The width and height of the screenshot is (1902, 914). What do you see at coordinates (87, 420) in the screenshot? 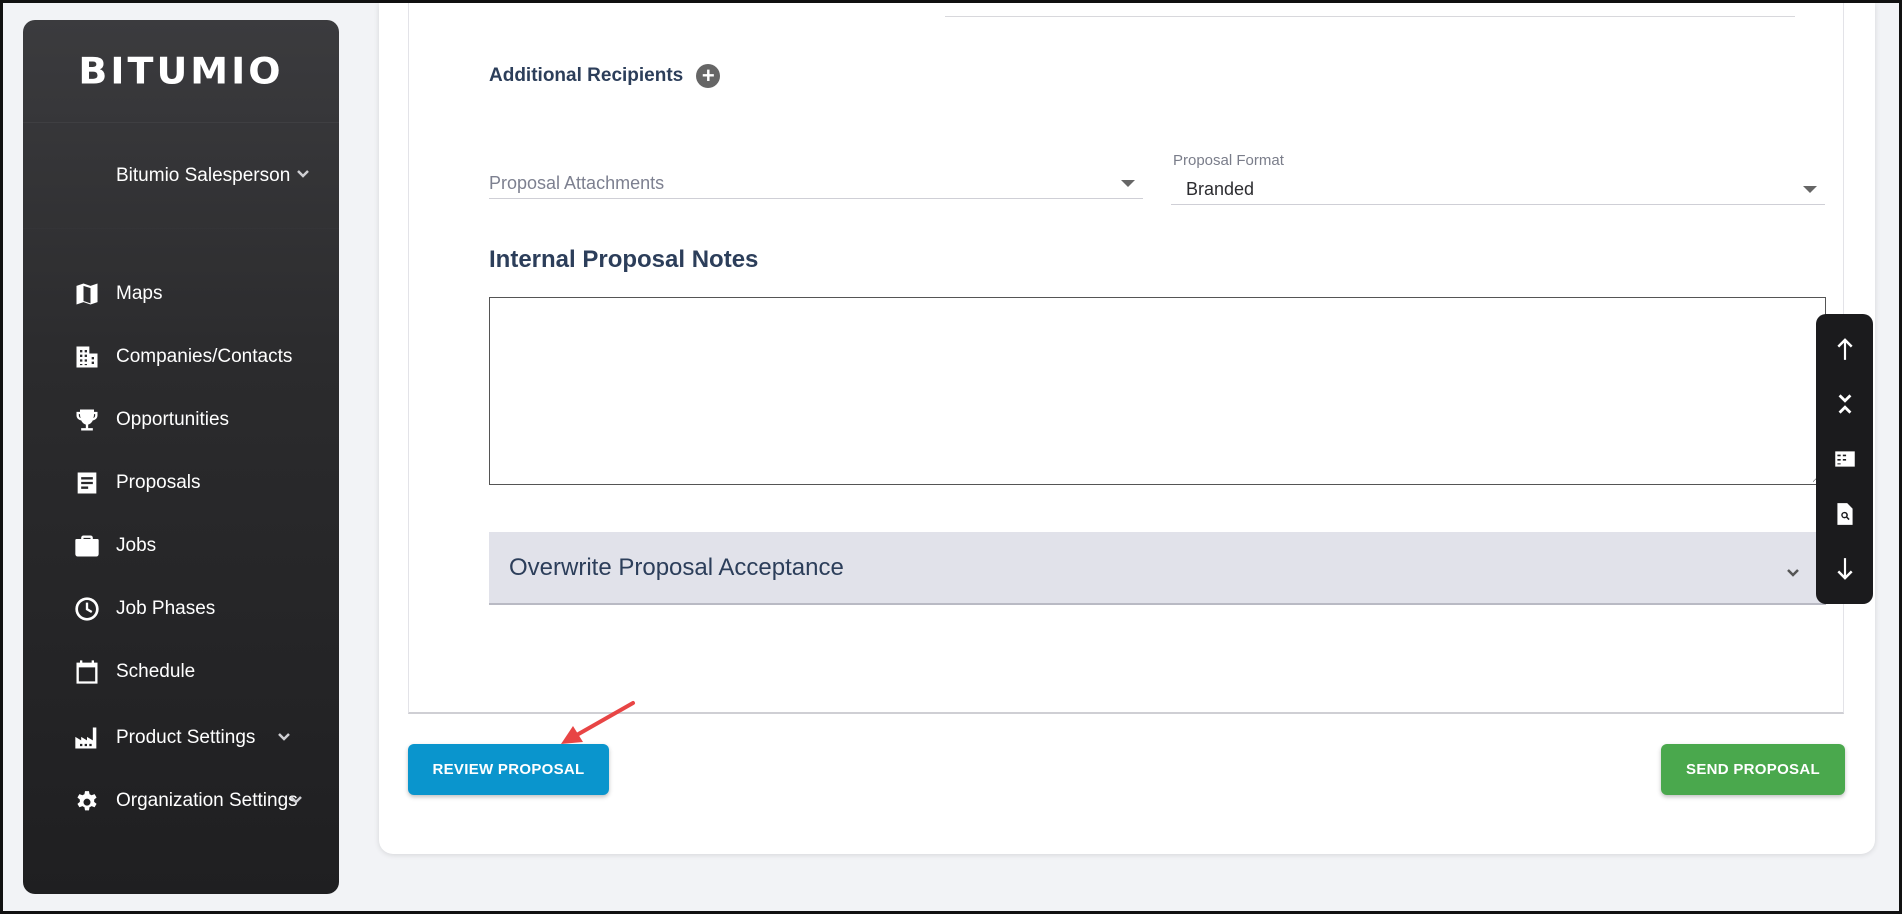
I see `trophy-icon` at bounding box center [87, 420].